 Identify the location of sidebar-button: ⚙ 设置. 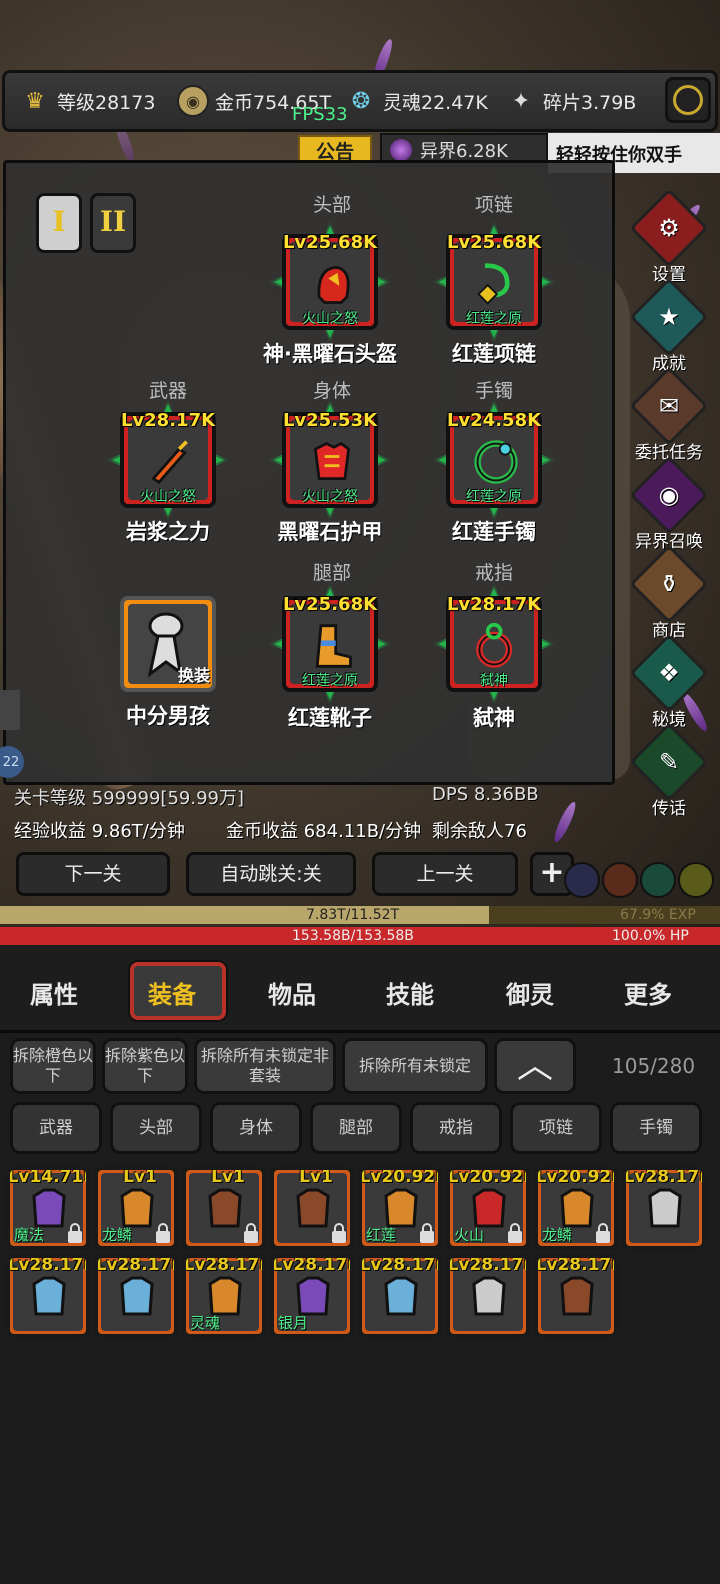
(669, 236).